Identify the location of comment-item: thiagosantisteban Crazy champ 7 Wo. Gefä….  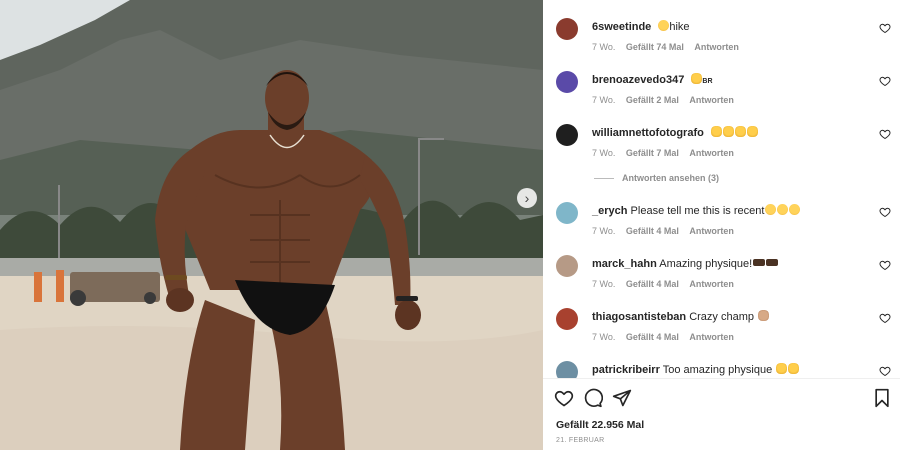
(721, 332).